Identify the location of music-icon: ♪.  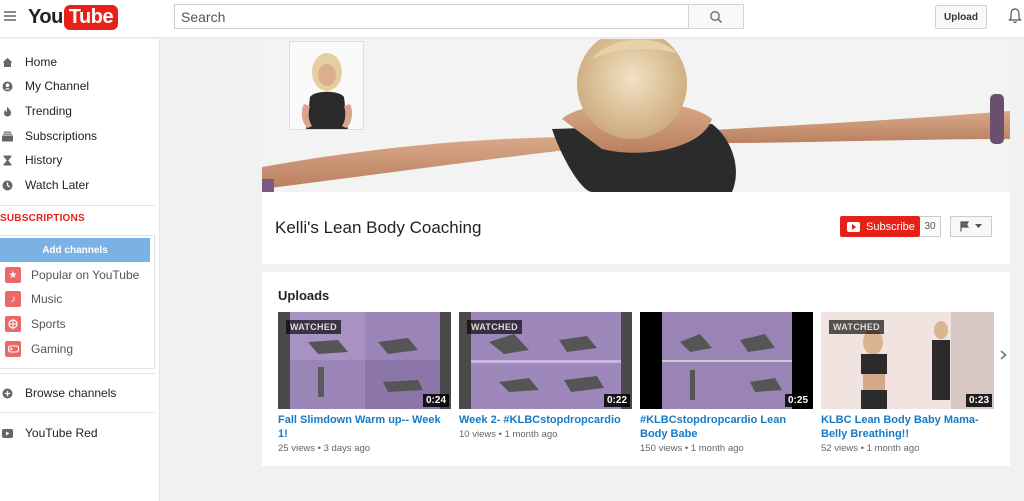
(13, 299).